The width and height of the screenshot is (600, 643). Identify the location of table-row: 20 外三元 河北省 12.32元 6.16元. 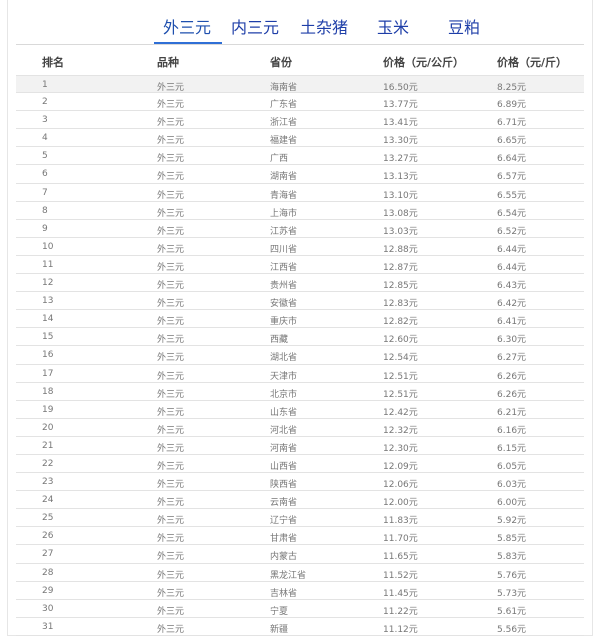
(300, 428).